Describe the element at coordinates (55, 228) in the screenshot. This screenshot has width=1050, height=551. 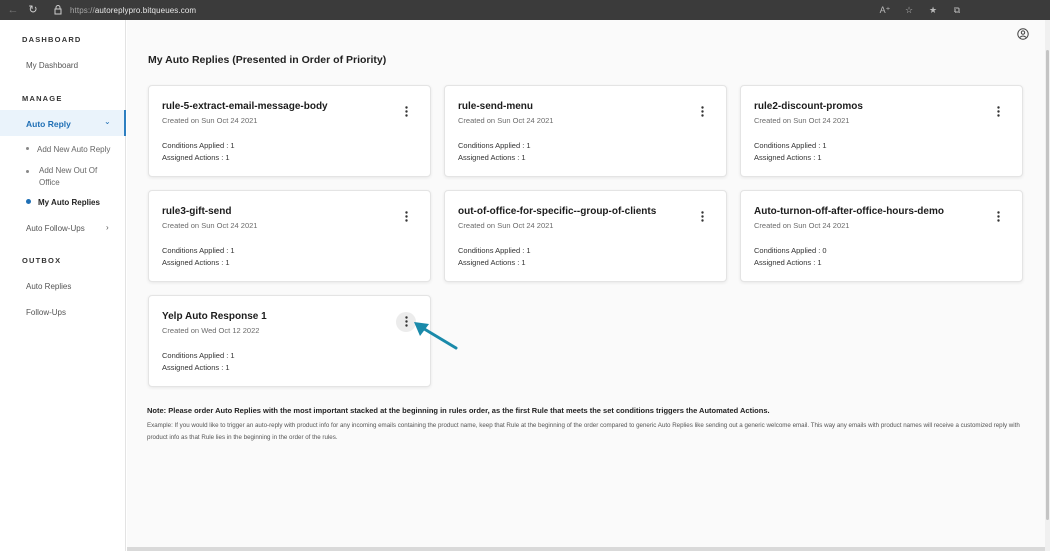
I see `sidebar-item-auto-follow-ups: Auto Follow-Ups` at that location.